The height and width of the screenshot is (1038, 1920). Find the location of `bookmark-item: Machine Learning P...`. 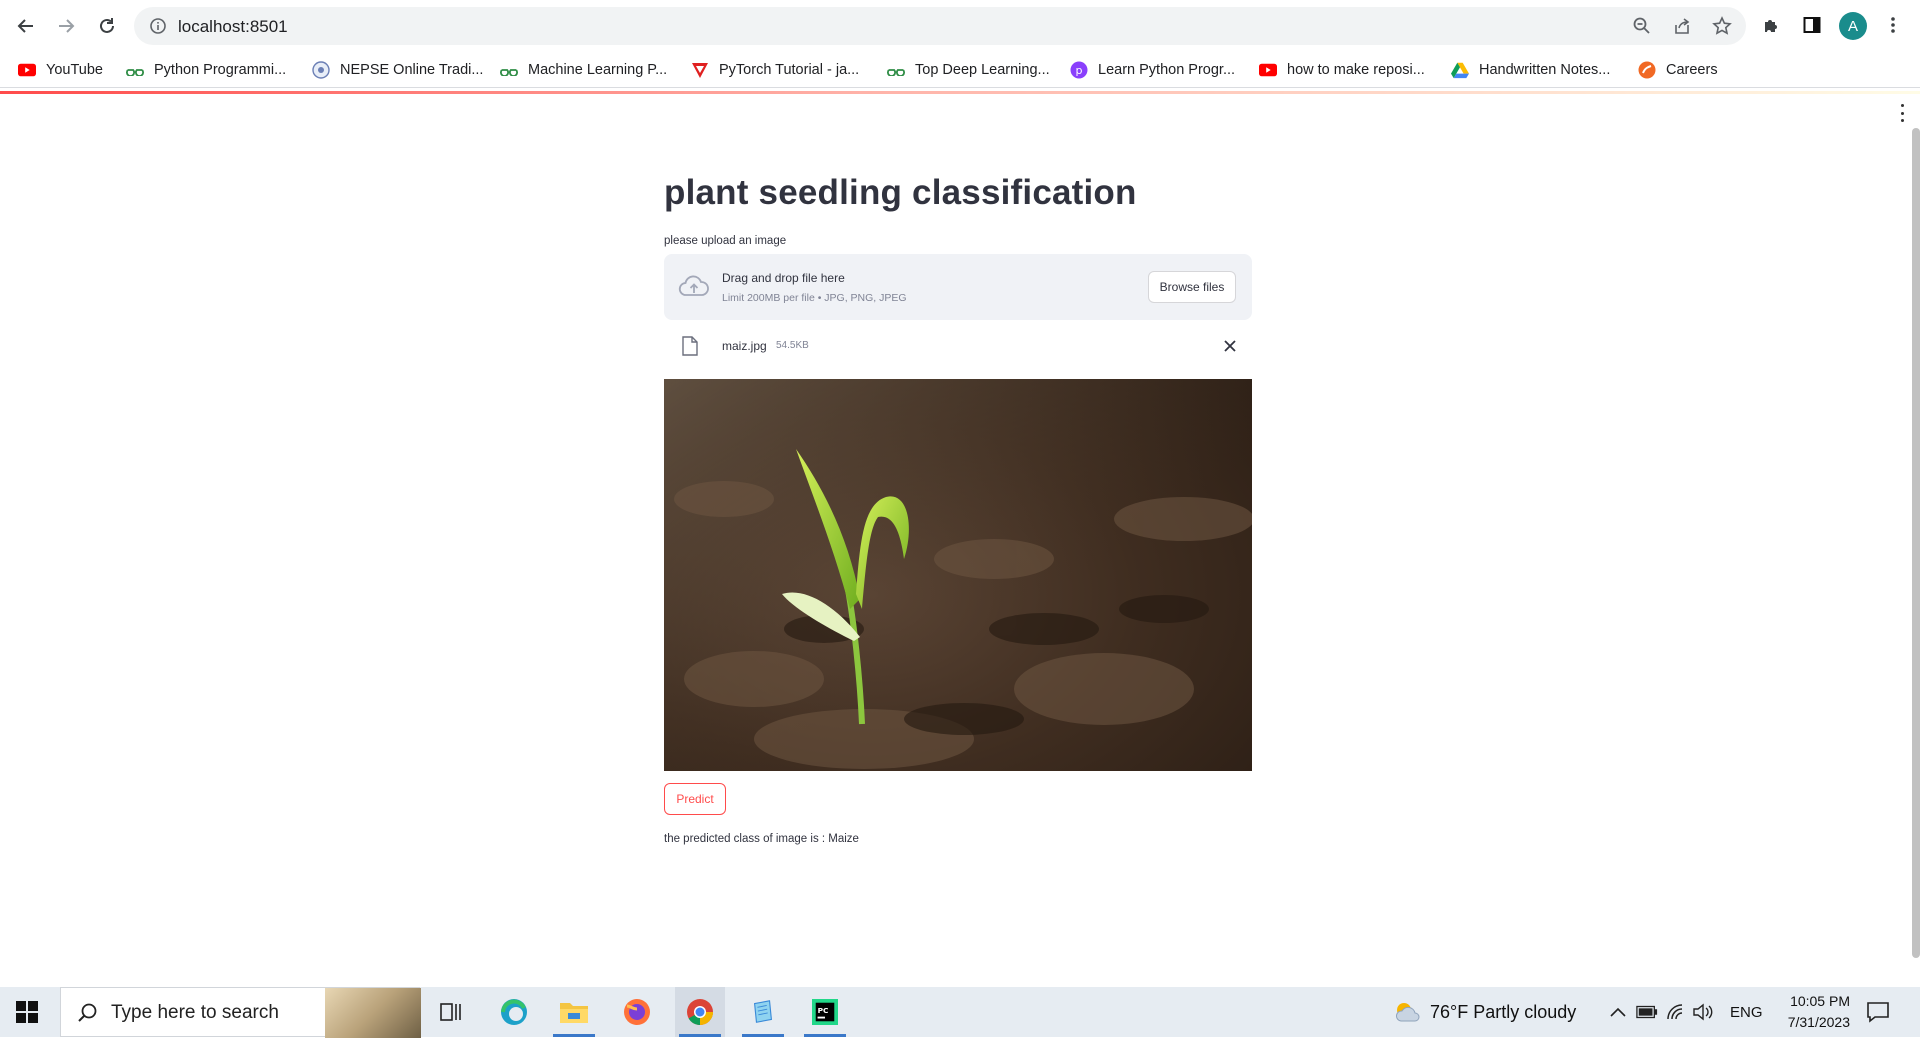

bookmark-item: Machine Learning P... is located at coordinates (583, 70).